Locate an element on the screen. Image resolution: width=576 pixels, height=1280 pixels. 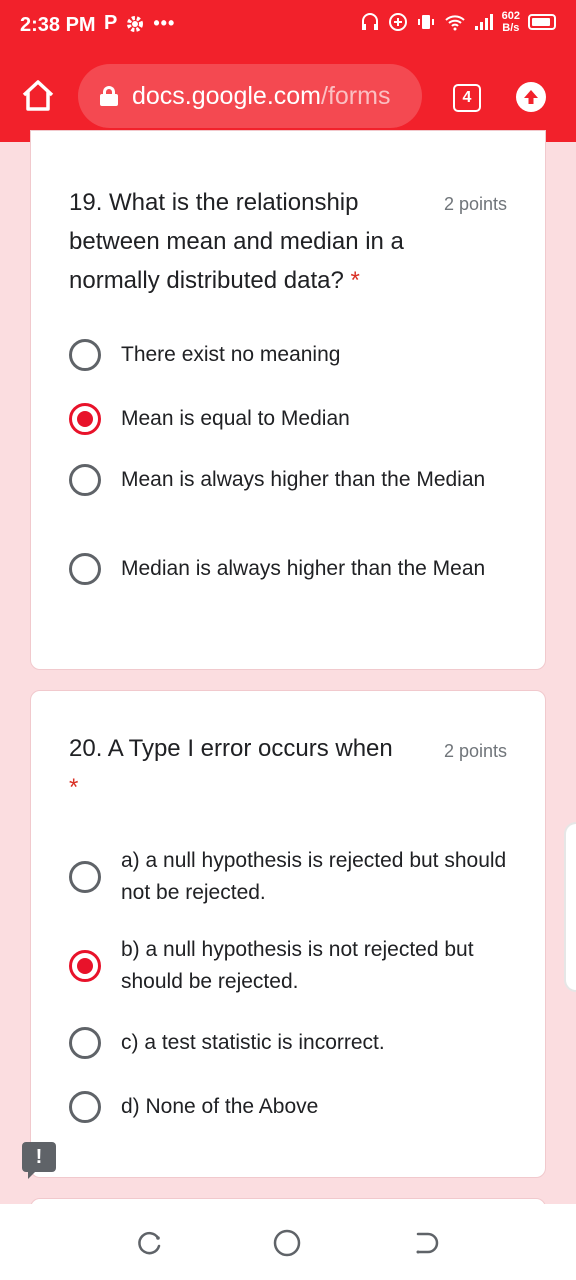
status-system-icons: 602 B/s is located at coordinates (458, 22).